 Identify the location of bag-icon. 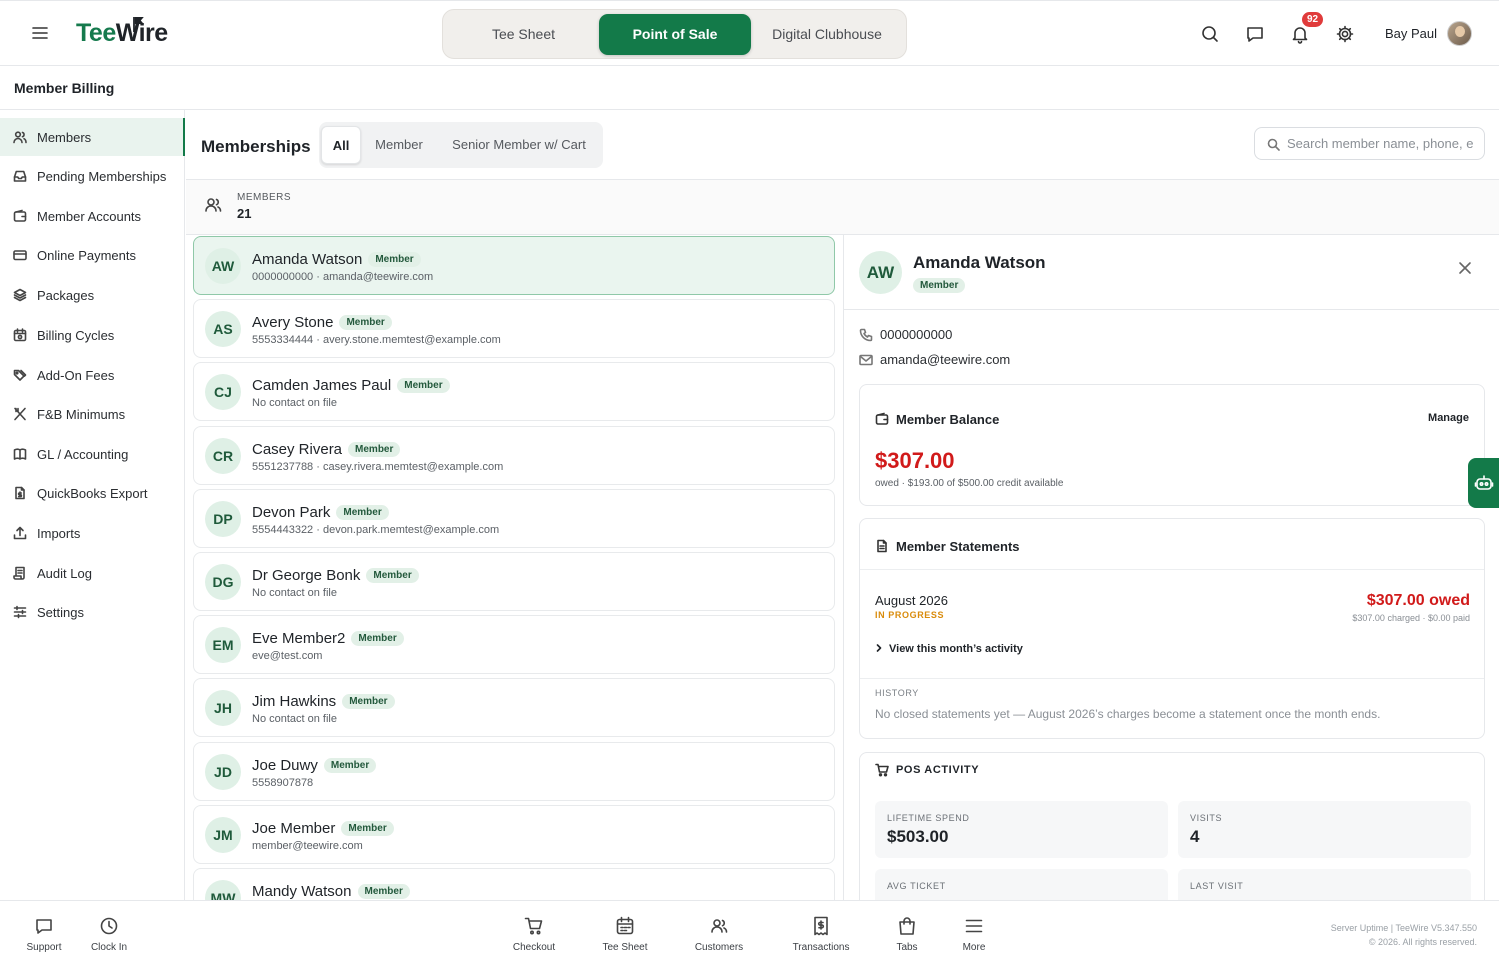
(907, 926).